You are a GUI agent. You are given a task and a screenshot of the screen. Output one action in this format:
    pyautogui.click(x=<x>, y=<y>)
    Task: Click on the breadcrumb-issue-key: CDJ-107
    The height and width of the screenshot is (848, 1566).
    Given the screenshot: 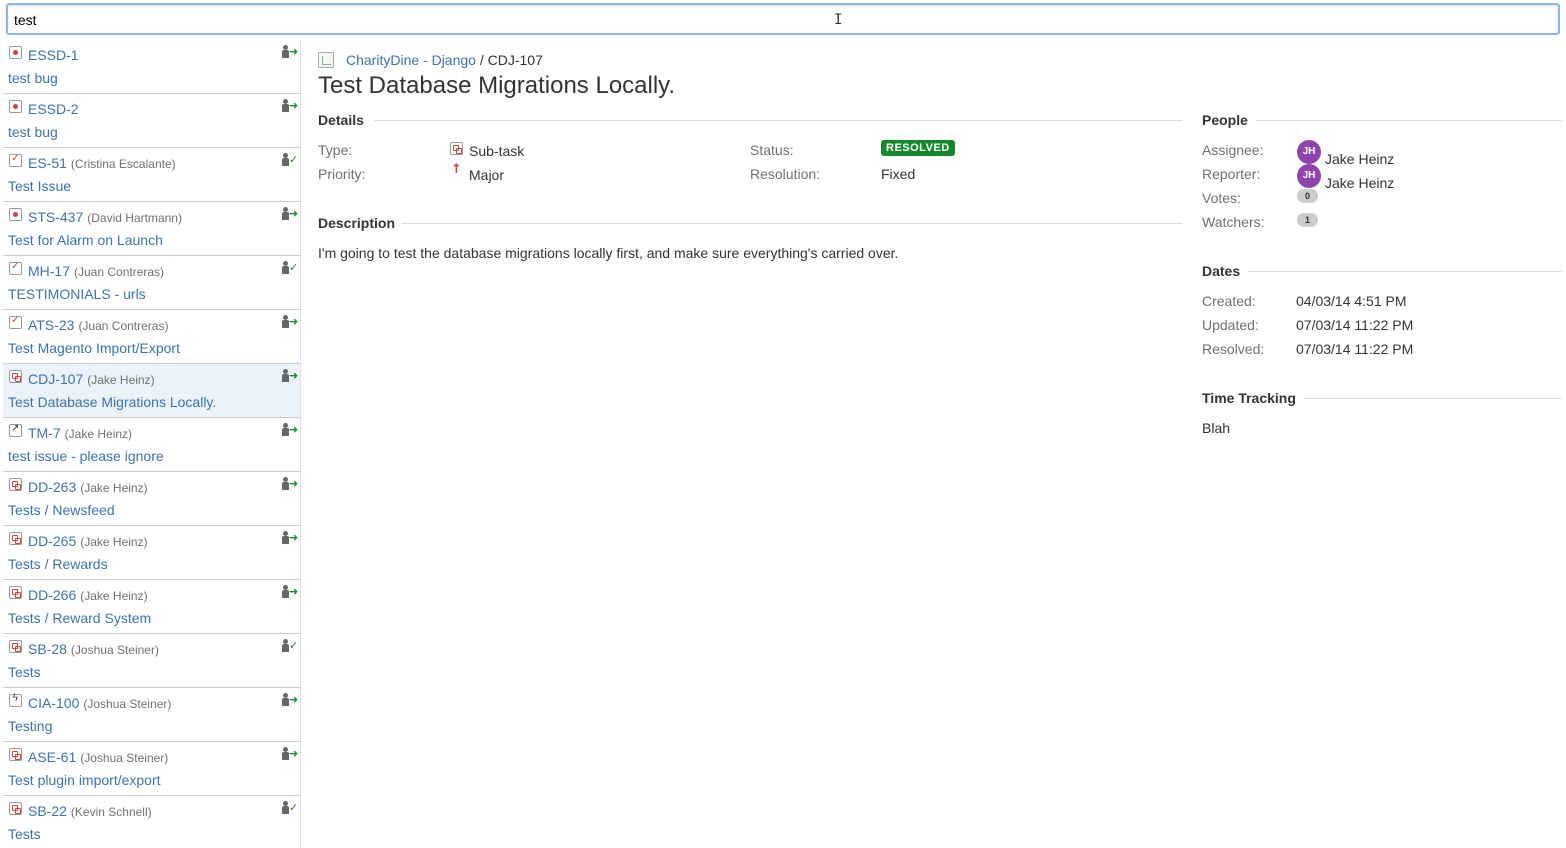 What is the action you would take?
    pyautogui.click(x=515, y=60)
    